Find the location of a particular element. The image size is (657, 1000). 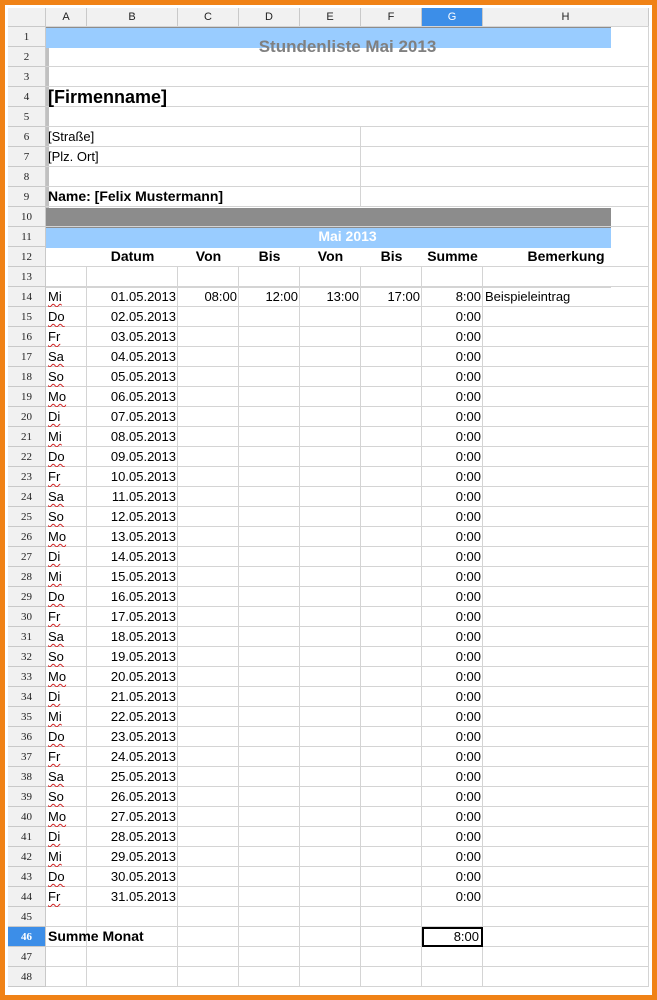

entry-date: 21.05.2013 is located at coordinates (132, 697).